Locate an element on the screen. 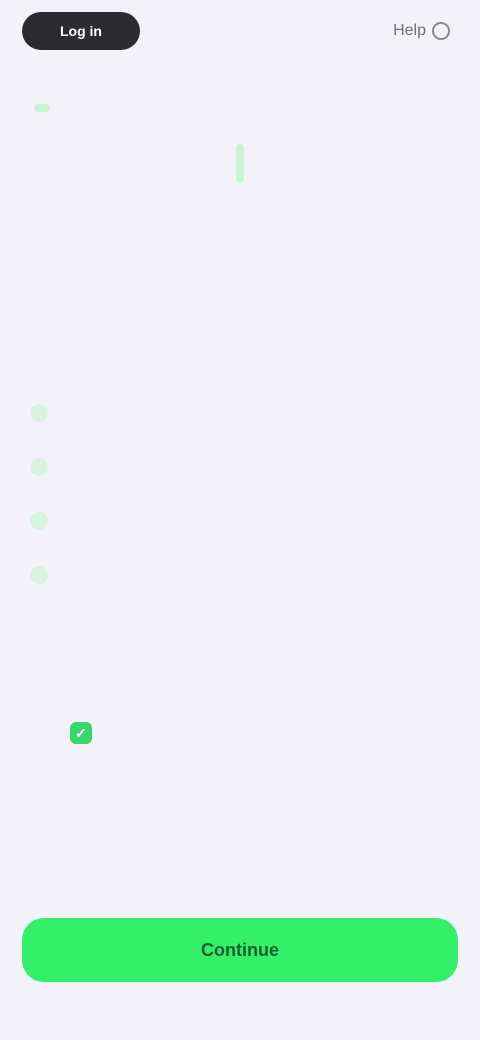 This screenshot has height=1040, width=480. consent-row: ✓ is located at coordinates (245, 733).